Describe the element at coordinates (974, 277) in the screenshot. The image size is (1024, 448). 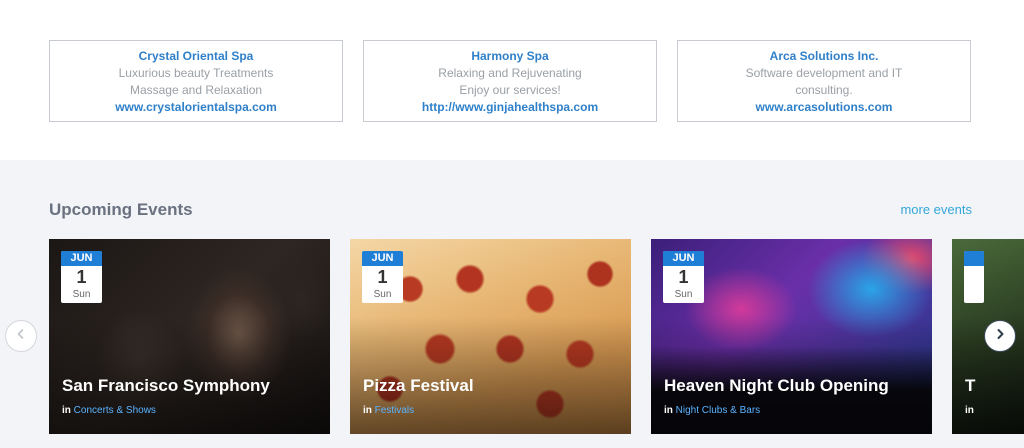
I see `date-badge` at that location.